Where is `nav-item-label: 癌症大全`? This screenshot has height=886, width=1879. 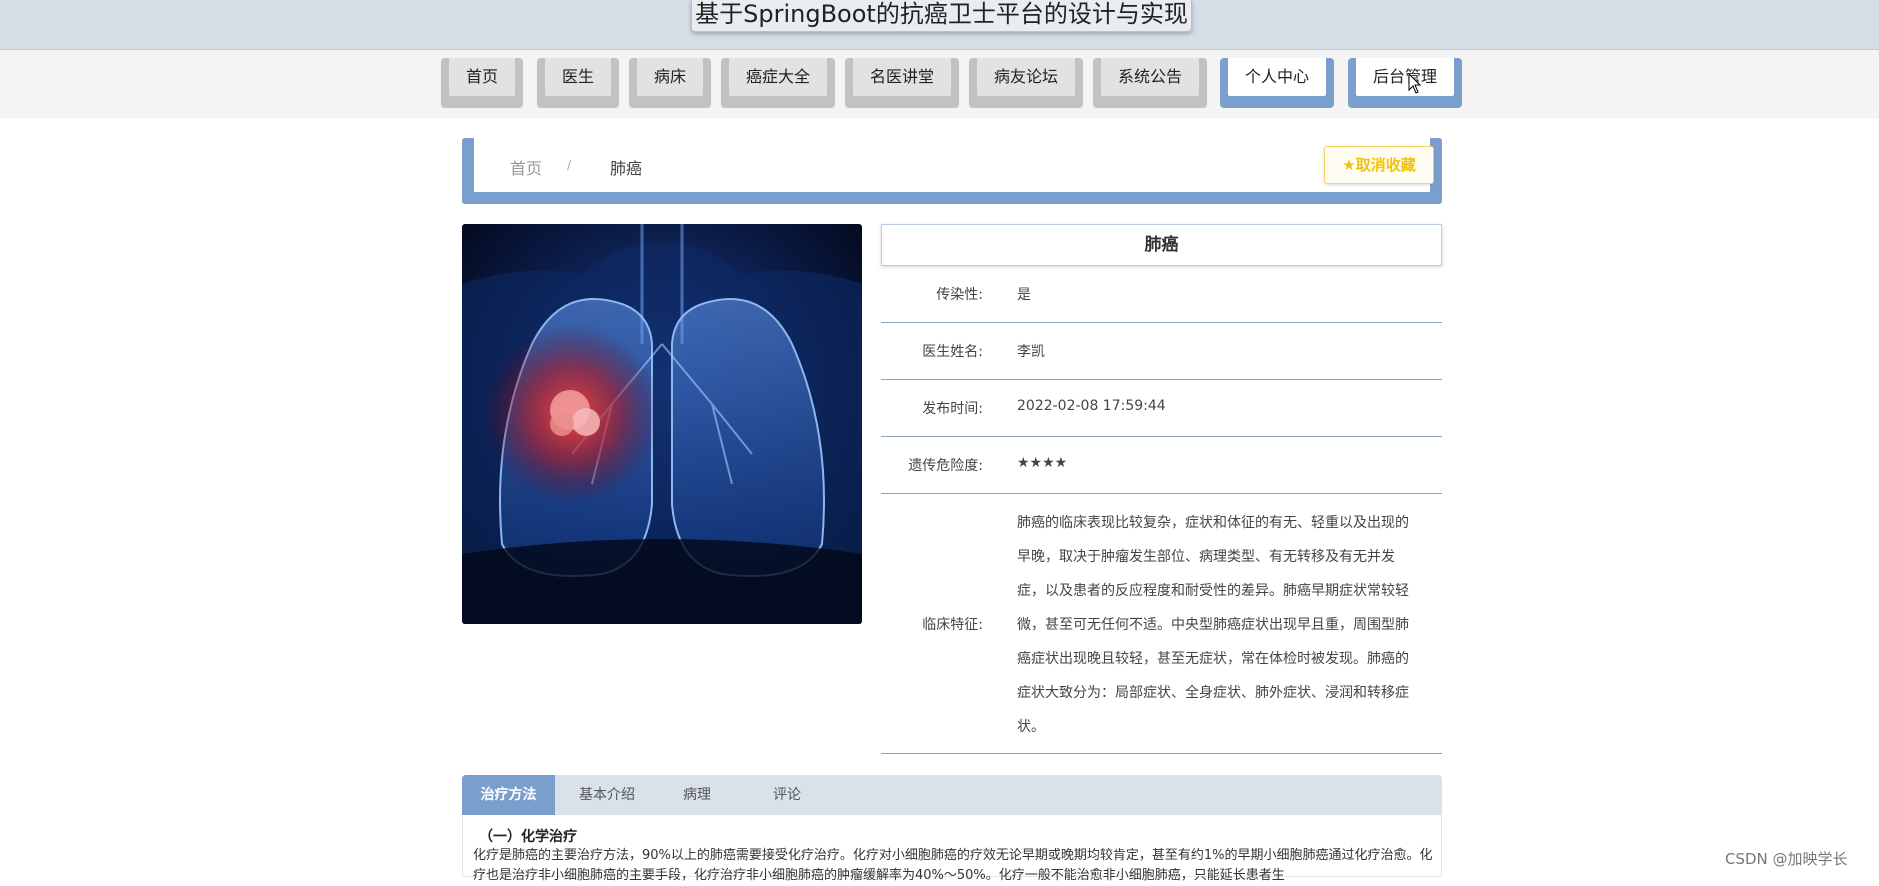
nav-item-label: 癌症大全 is located at coordinates (778, 77).